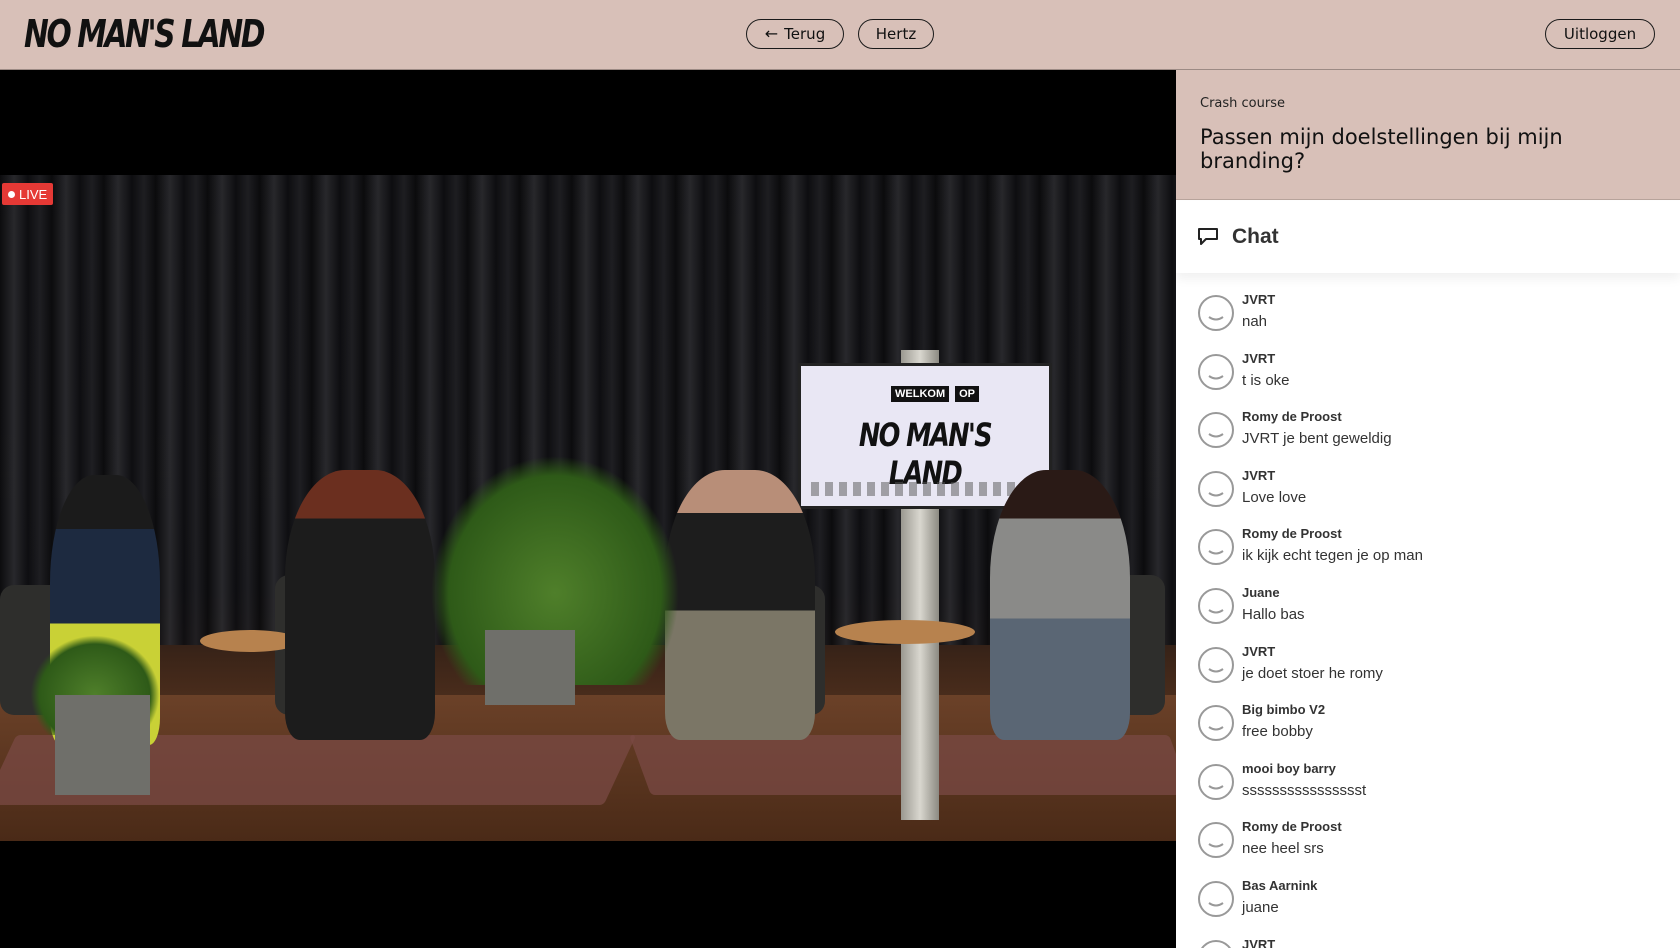  What do you see at coordinates (1312, 673) in the screenshot?
I see `chat-text: je doet stoer he romy` at bounding box center [1312, 673].